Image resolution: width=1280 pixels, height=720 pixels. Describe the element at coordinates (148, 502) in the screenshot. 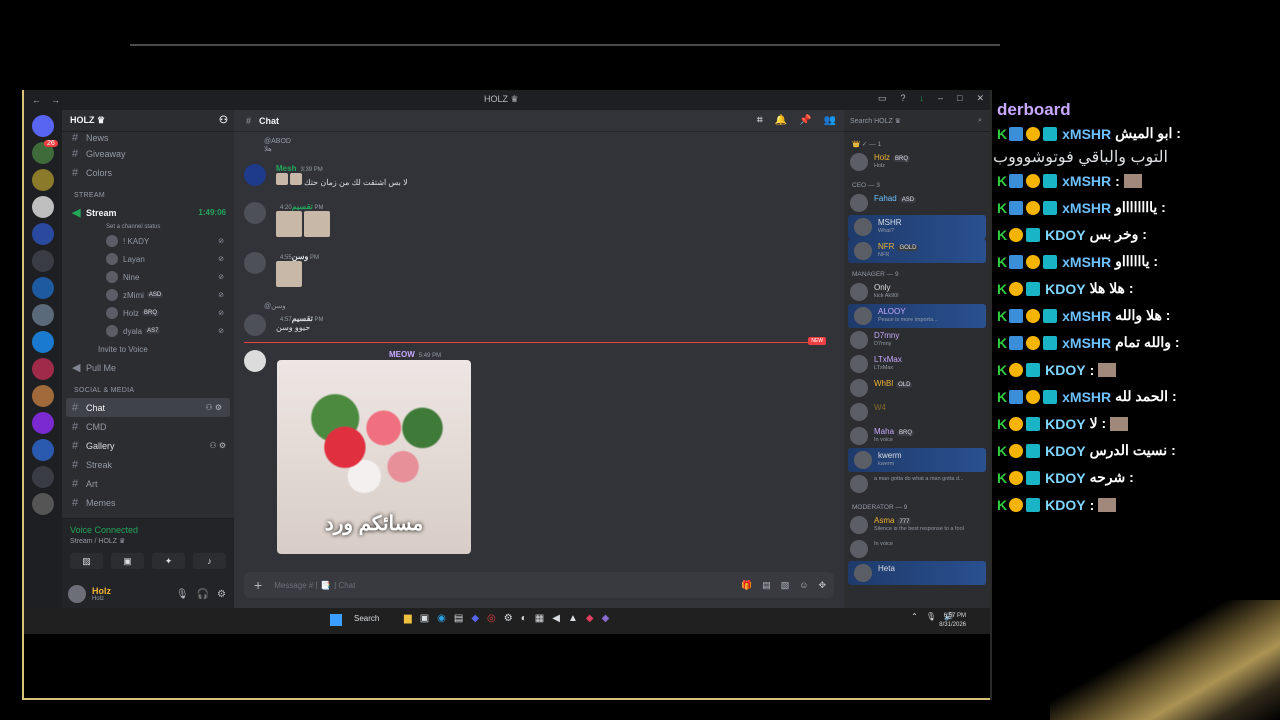

I see `channel-memes: # Memes` at that location.